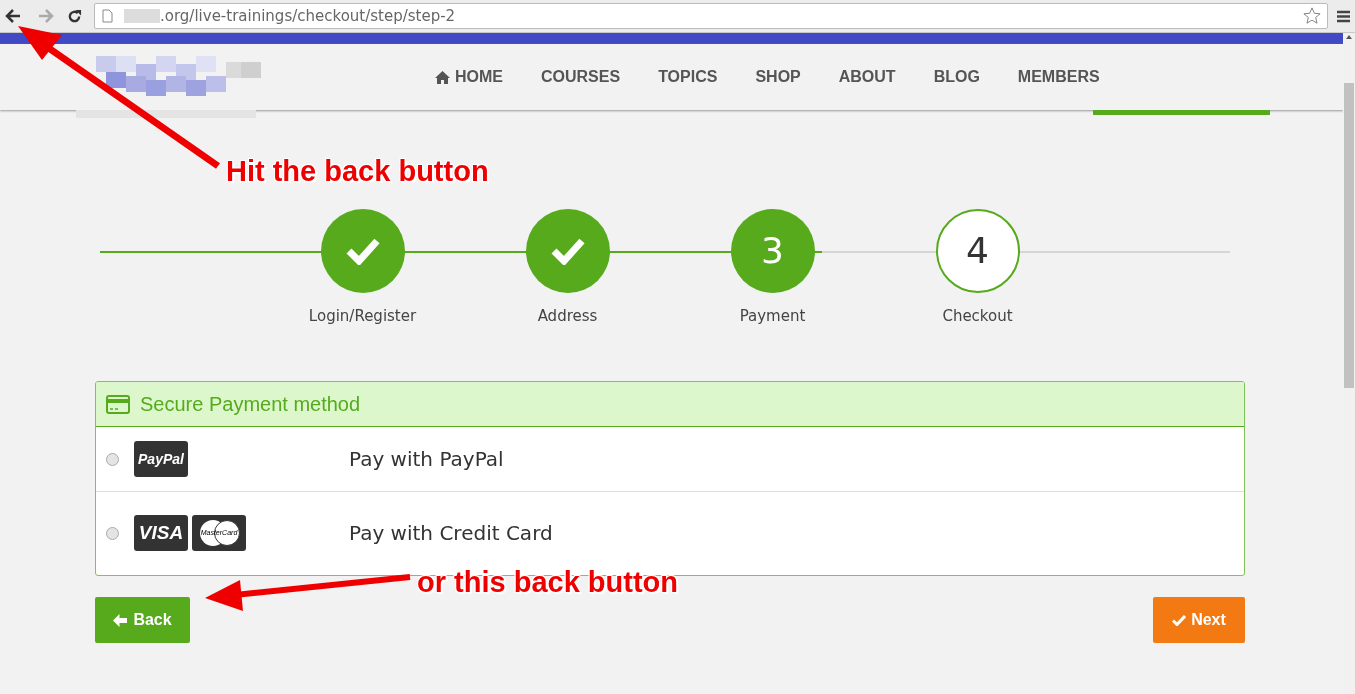 The height and width of the screenshot is (694, 1355). What do you see at coordinates (1349, 235) in the screenshot?
I see `scrollbar-thumb` at bounding box center [1349, 235].